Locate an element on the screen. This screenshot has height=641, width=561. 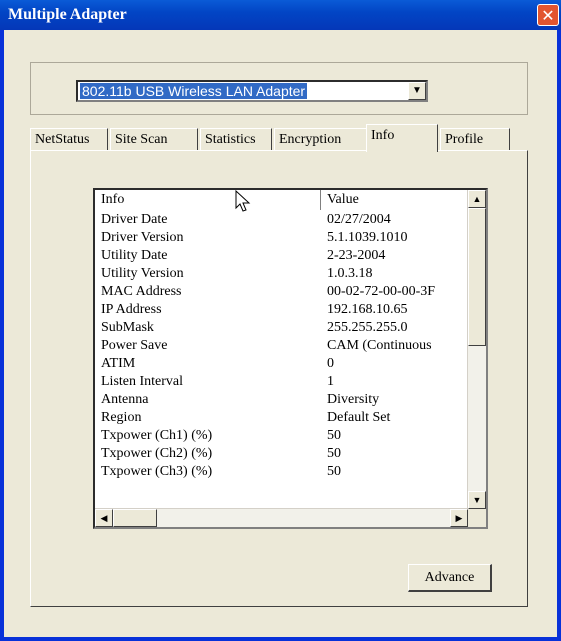
info-cell: IP Address is located at coordinates (131, 309).